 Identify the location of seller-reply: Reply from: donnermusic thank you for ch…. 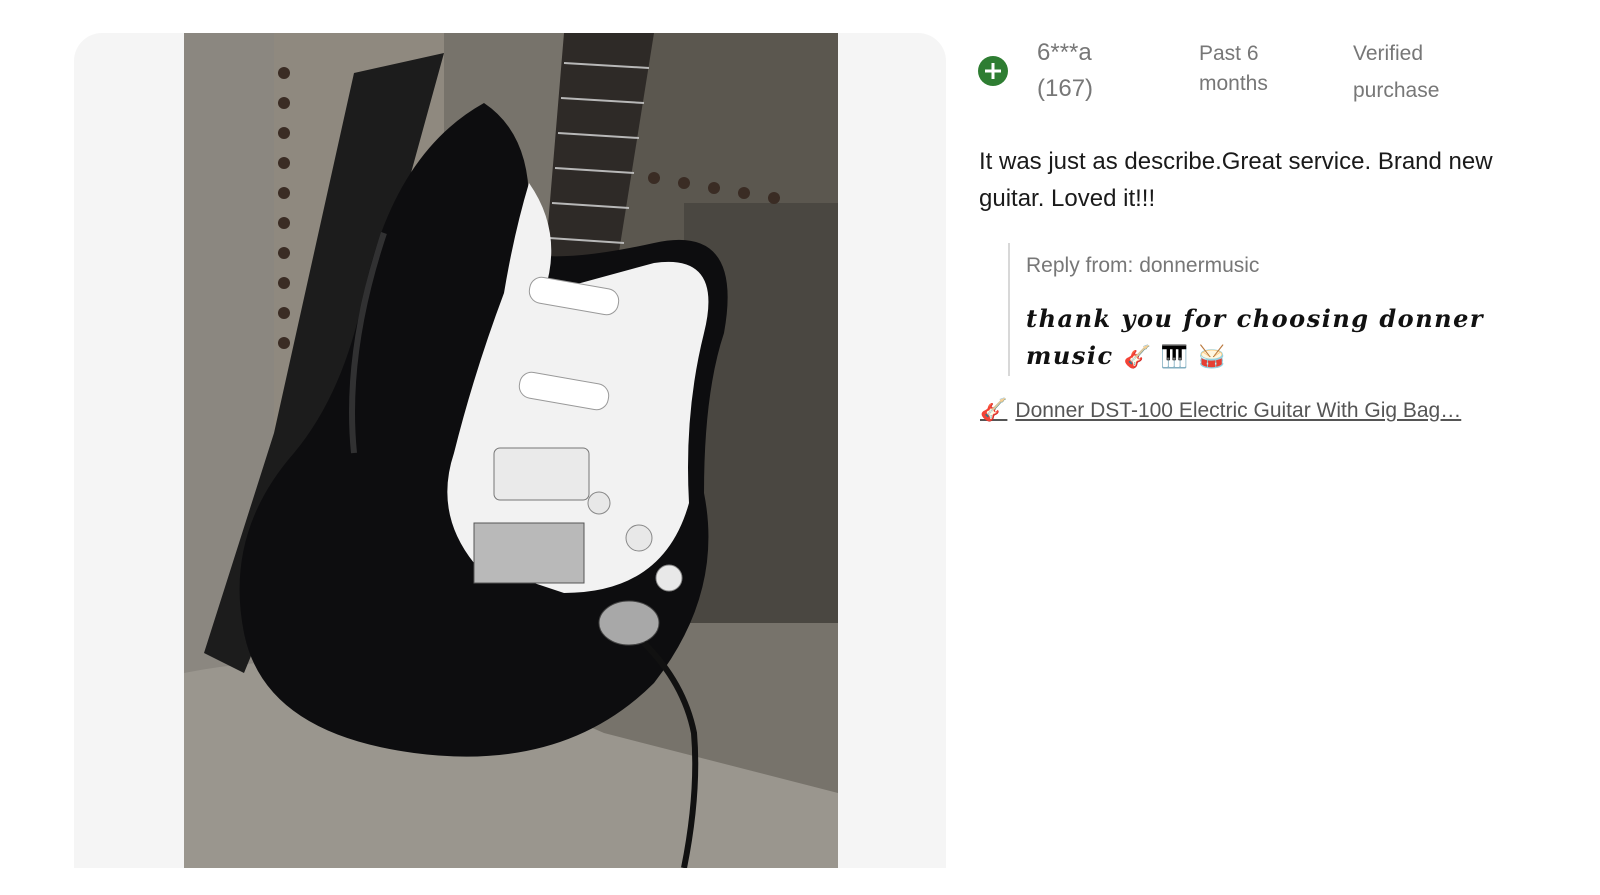
(1289, 309).